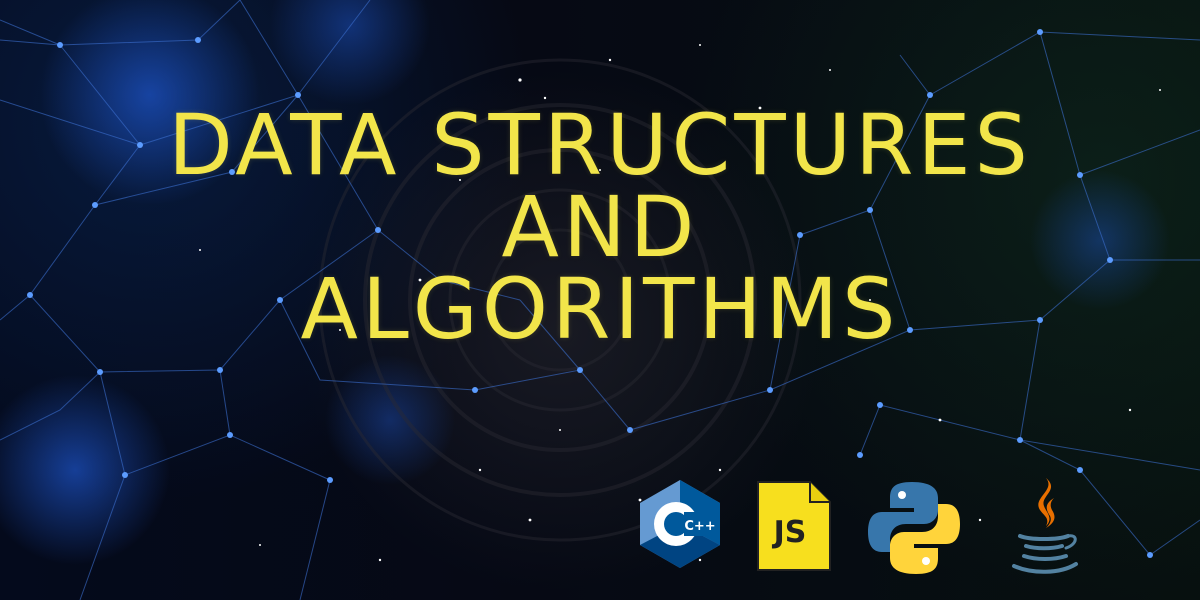 The height and width of the screenshot is (600, 1200). I want to click on language-logos: C++ JS, so click(860, 529).